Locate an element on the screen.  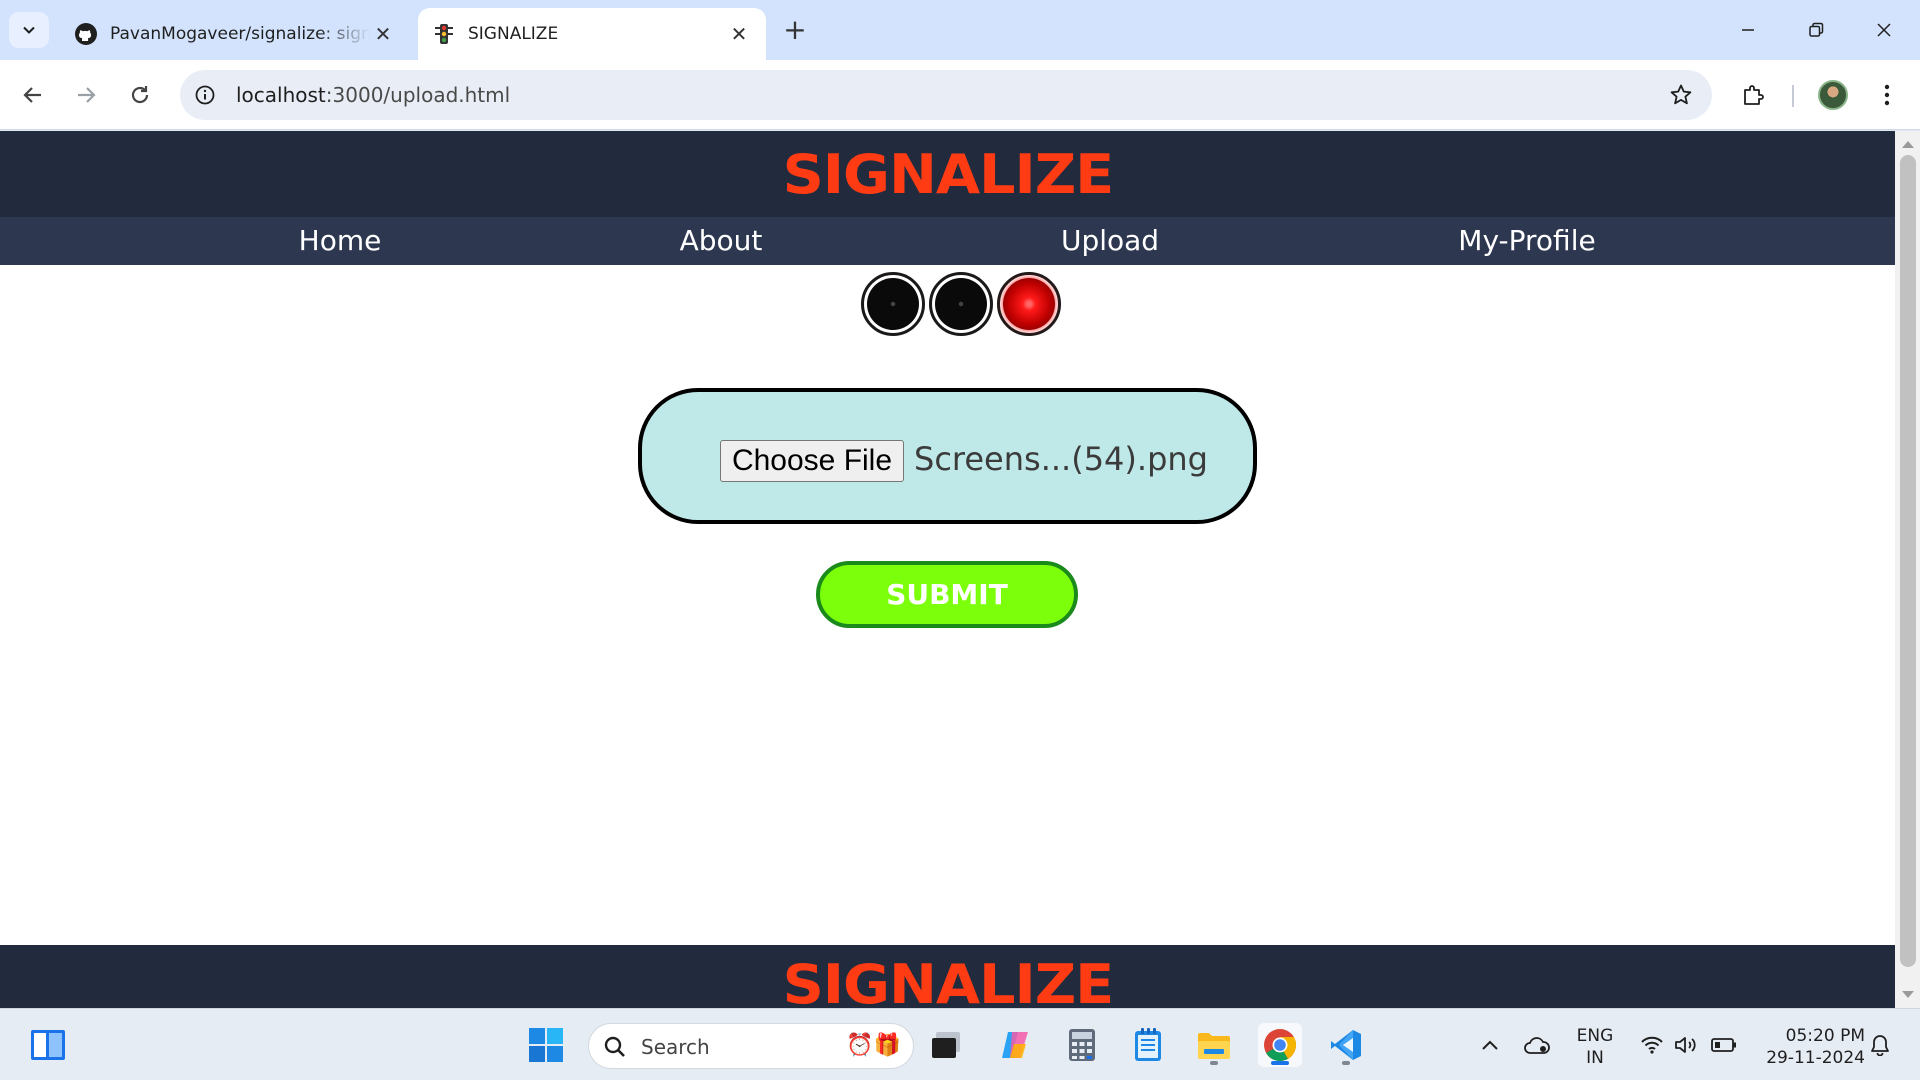
battery-icon is located at coordinates (1723, 1045).